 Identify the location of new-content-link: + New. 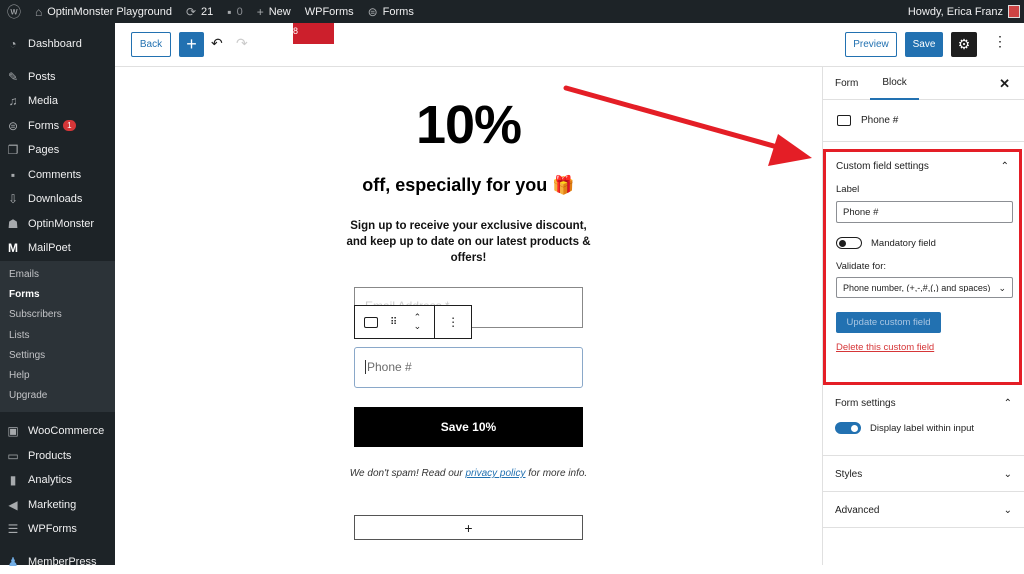
(274, 11).